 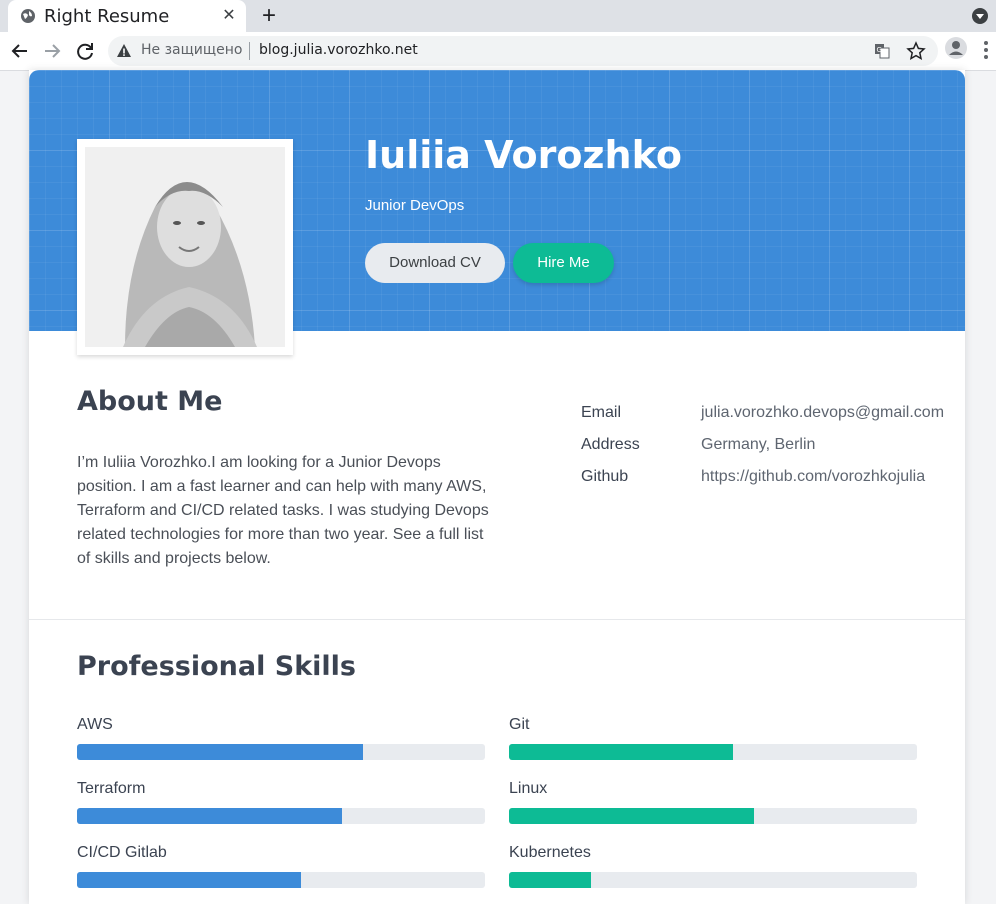 I want to click on svg-text: G, so click(x=879, y=50).